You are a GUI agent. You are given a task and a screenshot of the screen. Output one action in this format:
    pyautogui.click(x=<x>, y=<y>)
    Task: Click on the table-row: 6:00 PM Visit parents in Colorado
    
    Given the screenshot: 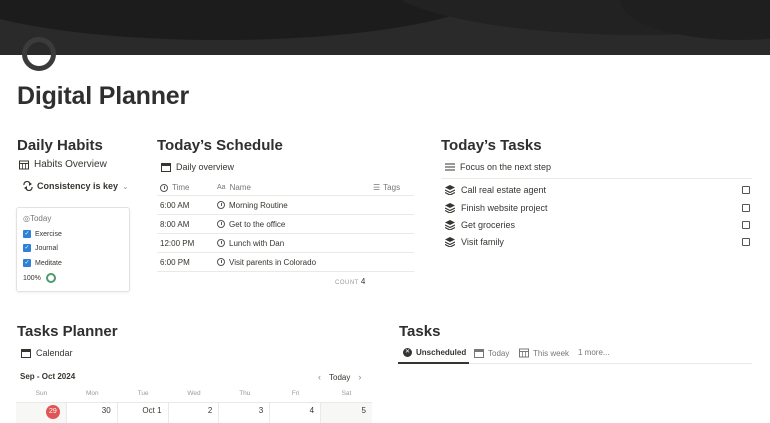 What is the action you would take?
    pyautogui.click(x=285, y=262)
    